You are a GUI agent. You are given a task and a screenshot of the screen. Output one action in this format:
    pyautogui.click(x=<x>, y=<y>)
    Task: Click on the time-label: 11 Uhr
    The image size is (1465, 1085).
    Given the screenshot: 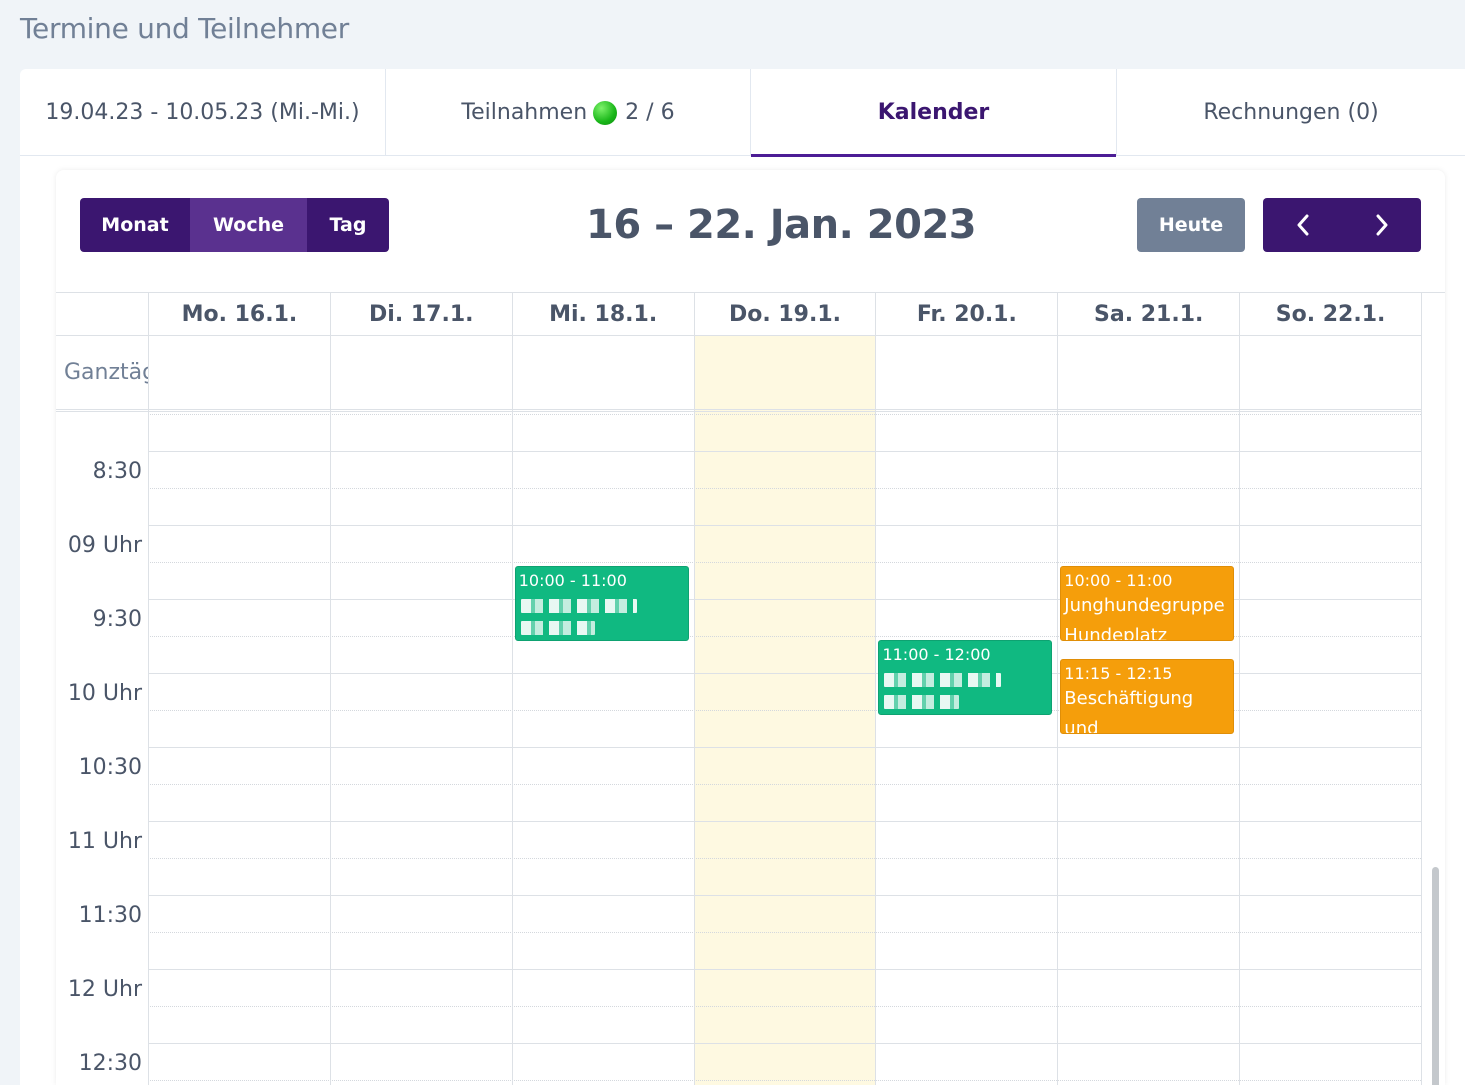 What is the action you would take?
    pyautogui.click(x=104, y=841)
    